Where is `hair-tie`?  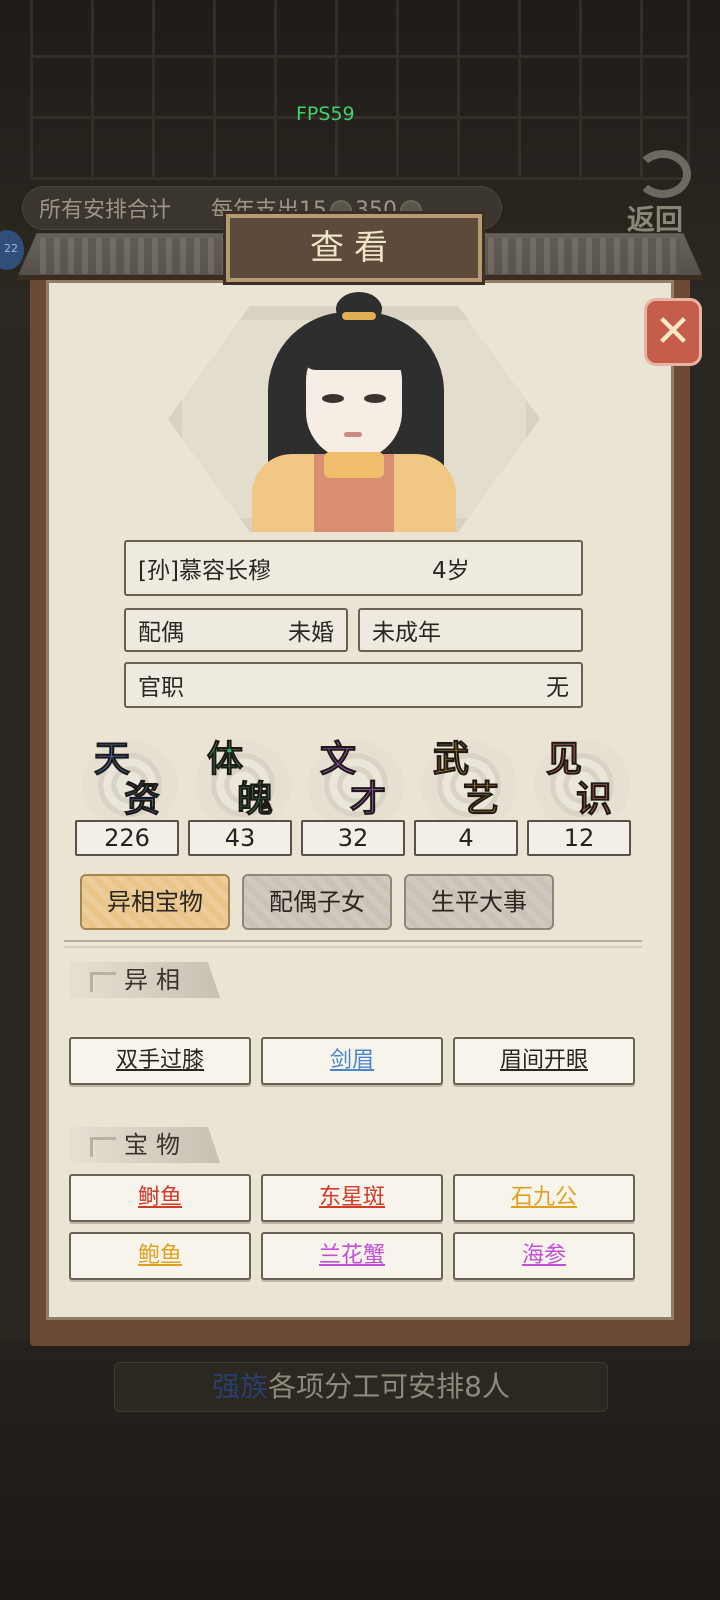
hair-tie is located at coordinates (359, 316).